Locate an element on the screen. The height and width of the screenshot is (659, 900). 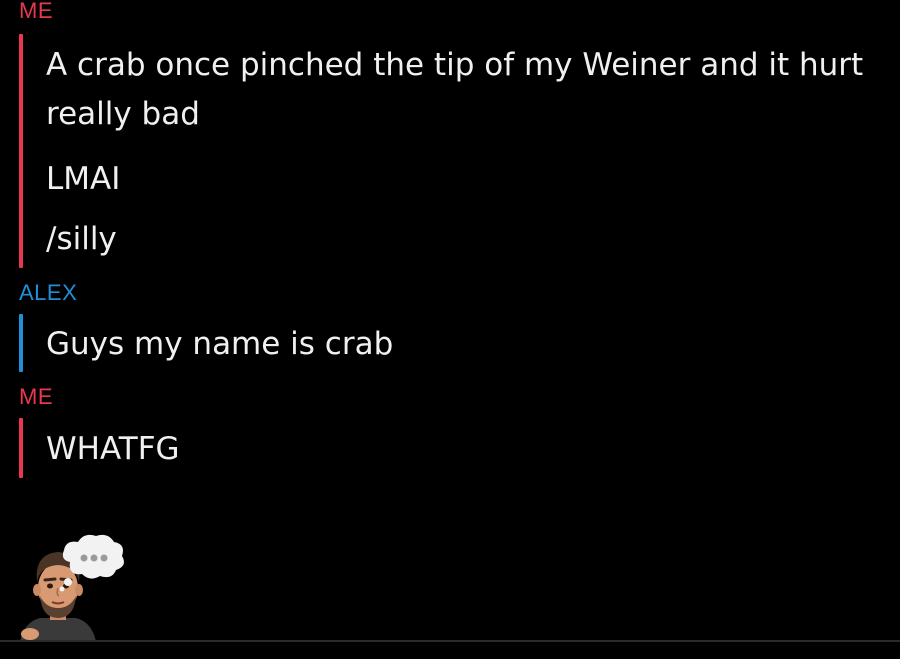
typing-indicator is located at coordinates (73, 587).